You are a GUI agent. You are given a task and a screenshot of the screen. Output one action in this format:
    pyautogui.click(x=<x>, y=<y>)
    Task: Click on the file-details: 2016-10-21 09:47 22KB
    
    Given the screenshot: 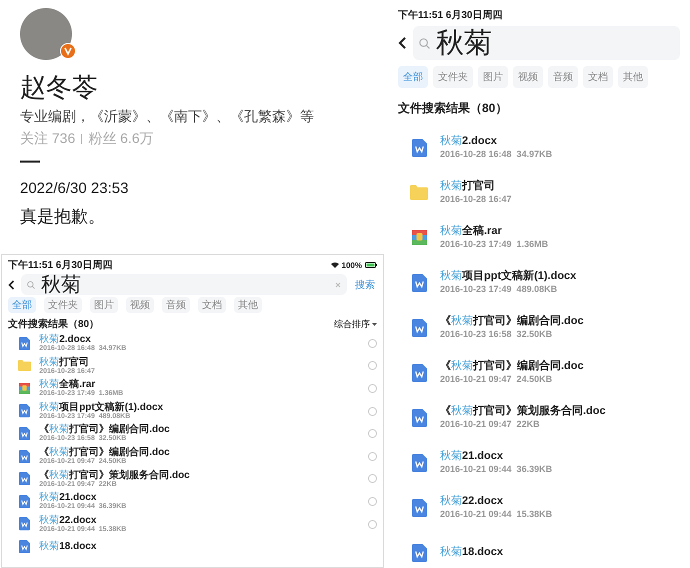 What is the action you would take?
    pyautogui.click(x=490, y=425)
    